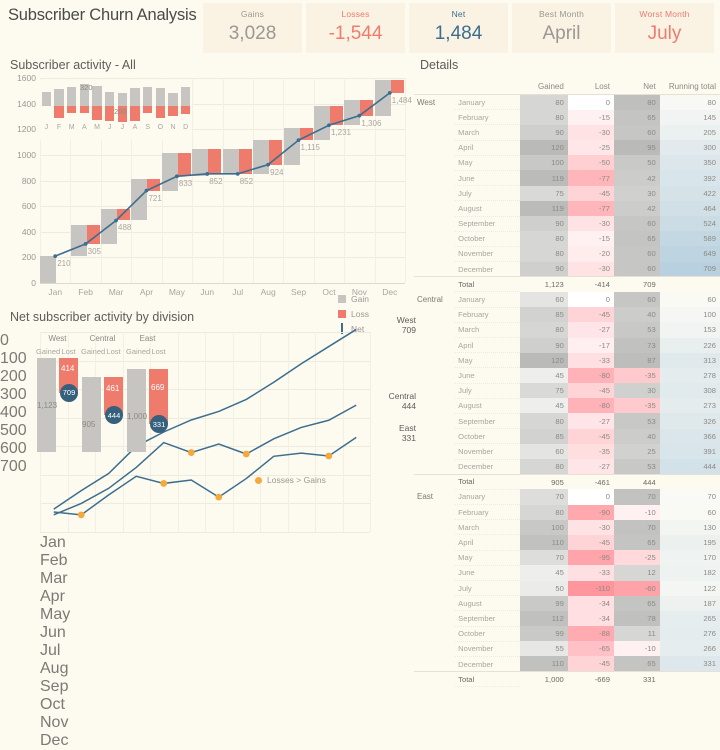 This screenshot has height=750, width=720. What do you see at coordinates (252, 28) in the screenshot?
I see `kpi-card-gains: Gains 3,028` at bounding box center [252, 28].